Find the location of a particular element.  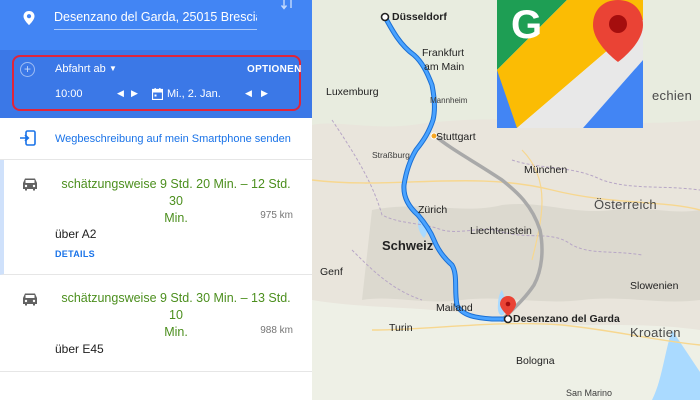

plus-icon: + is located at coordinates (27, 69).